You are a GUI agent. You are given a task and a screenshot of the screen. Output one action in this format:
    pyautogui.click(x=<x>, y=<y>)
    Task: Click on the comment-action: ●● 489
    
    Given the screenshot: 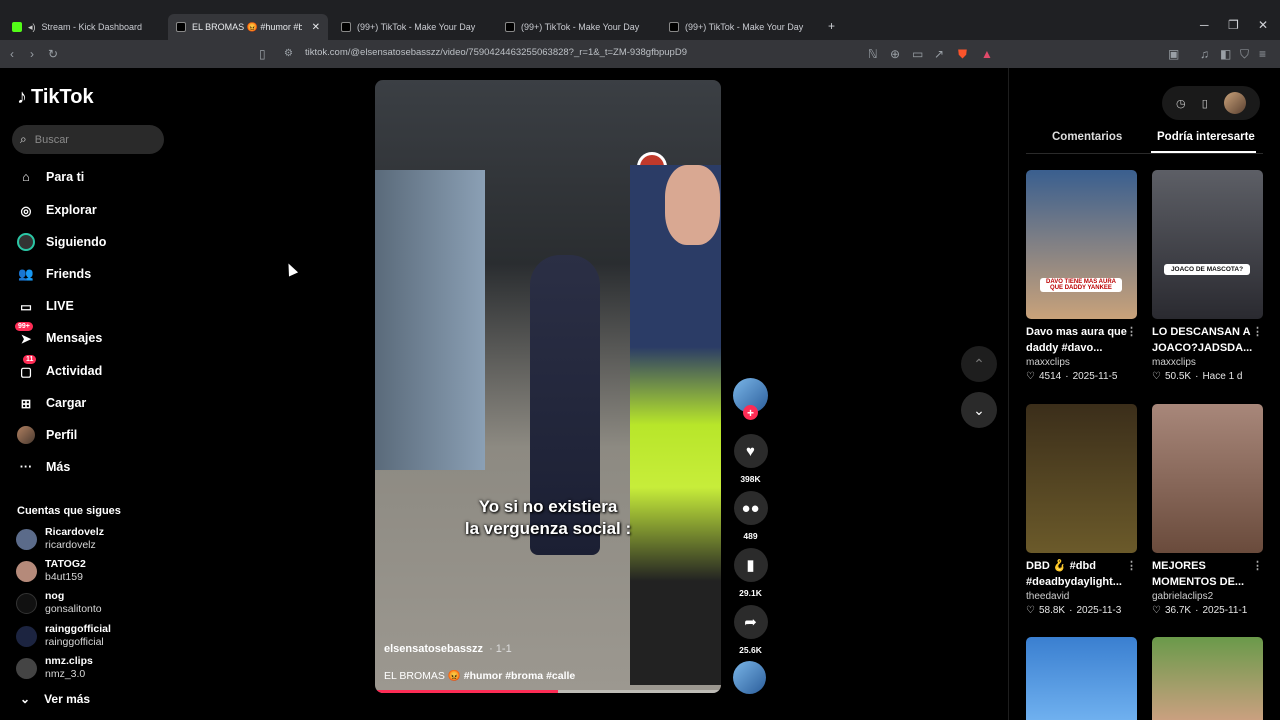 What is the action you would take?
    pyautogui.click(x=750, y=516)
    